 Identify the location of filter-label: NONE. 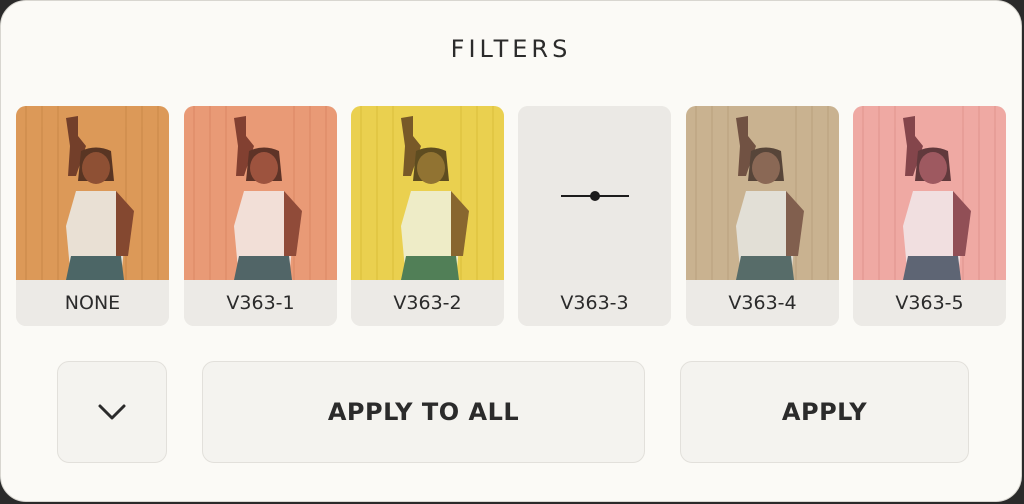
(92, 303).